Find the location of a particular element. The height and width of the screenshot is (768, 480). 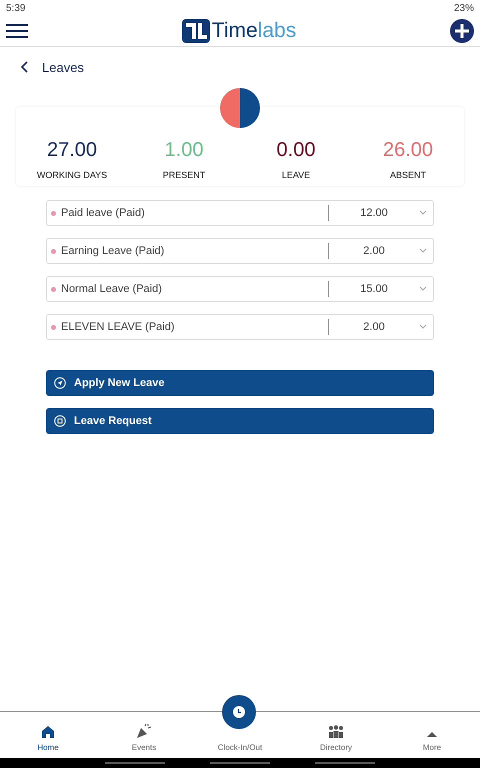

stat-label: WORKING DAYS is located at coordinates (72, 175).